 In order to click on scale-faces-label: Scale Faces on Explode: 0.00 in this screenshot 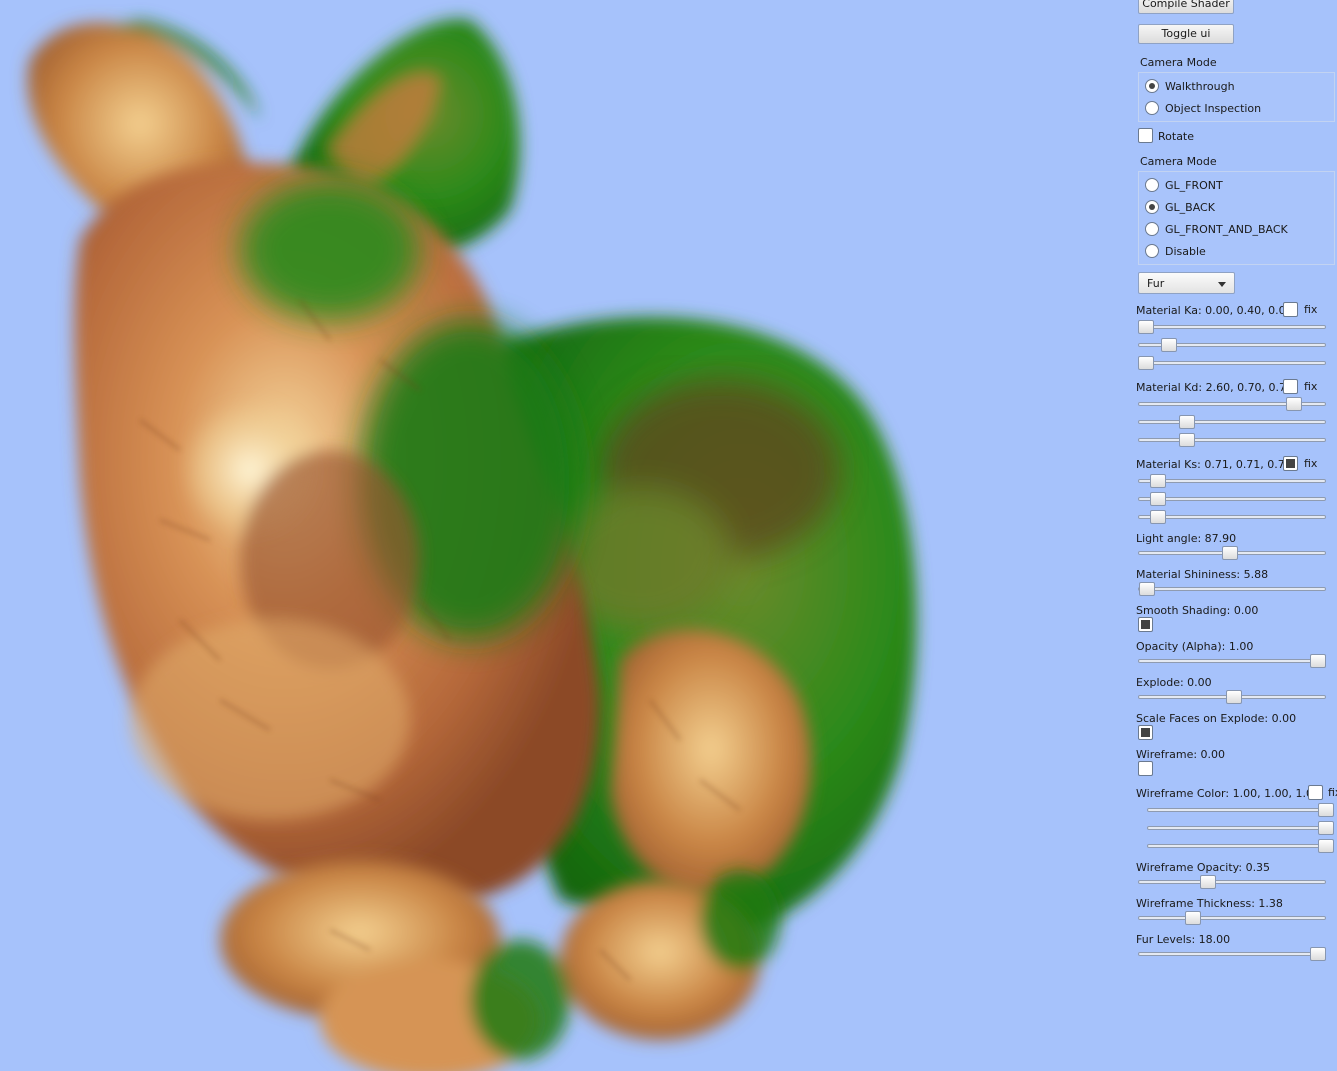, I will do `click(1216, 718)`.